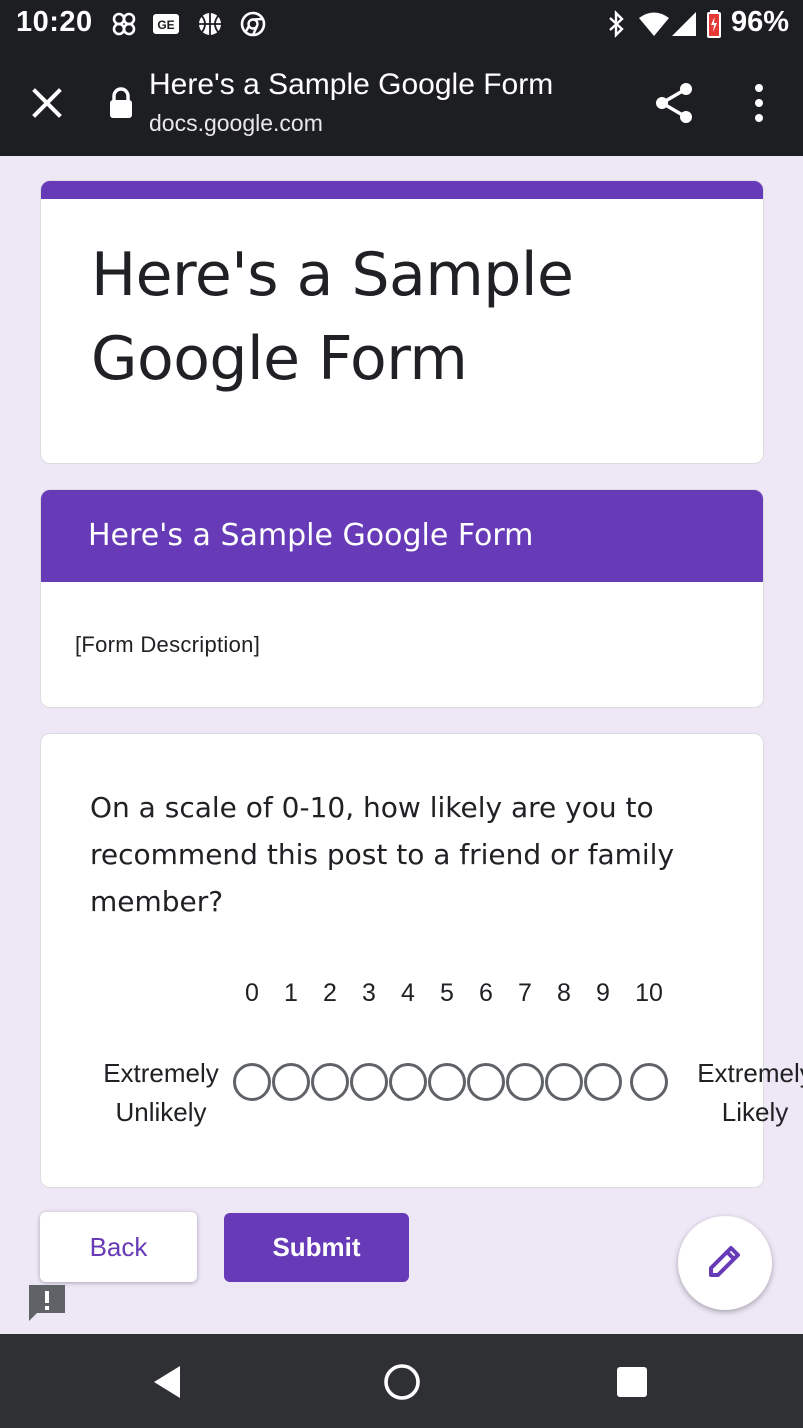 This screenshot has height=1428, width=803. Describe the element at coordinates (121, 103) in the screenshot. I see `lock-icon` at that location.